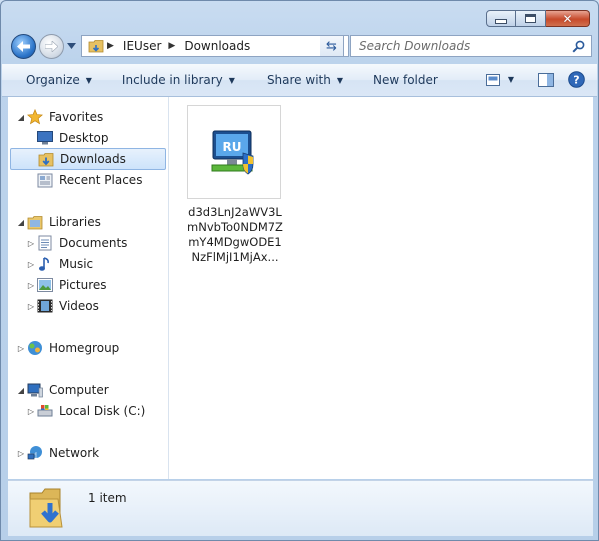 This screenshot has width=599, height=541. I want to click on nav-item-videos: ▷ Videos, so click(62, 306).